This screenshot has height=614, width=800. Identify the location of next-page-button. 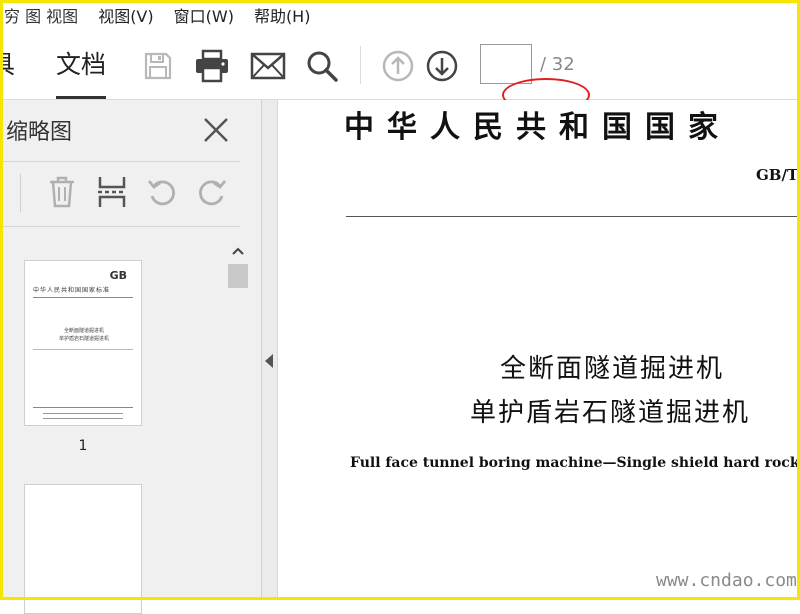
(442, 66).